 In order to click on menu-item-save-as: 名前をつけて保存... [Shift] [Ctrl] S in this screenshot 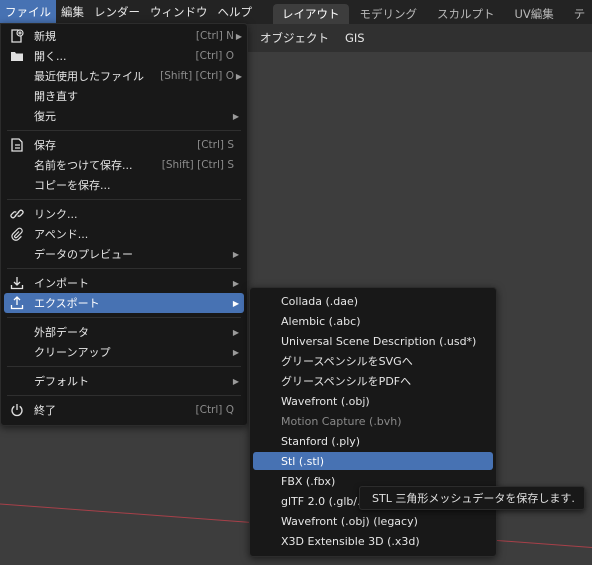, I will do `click(124, 165)`.